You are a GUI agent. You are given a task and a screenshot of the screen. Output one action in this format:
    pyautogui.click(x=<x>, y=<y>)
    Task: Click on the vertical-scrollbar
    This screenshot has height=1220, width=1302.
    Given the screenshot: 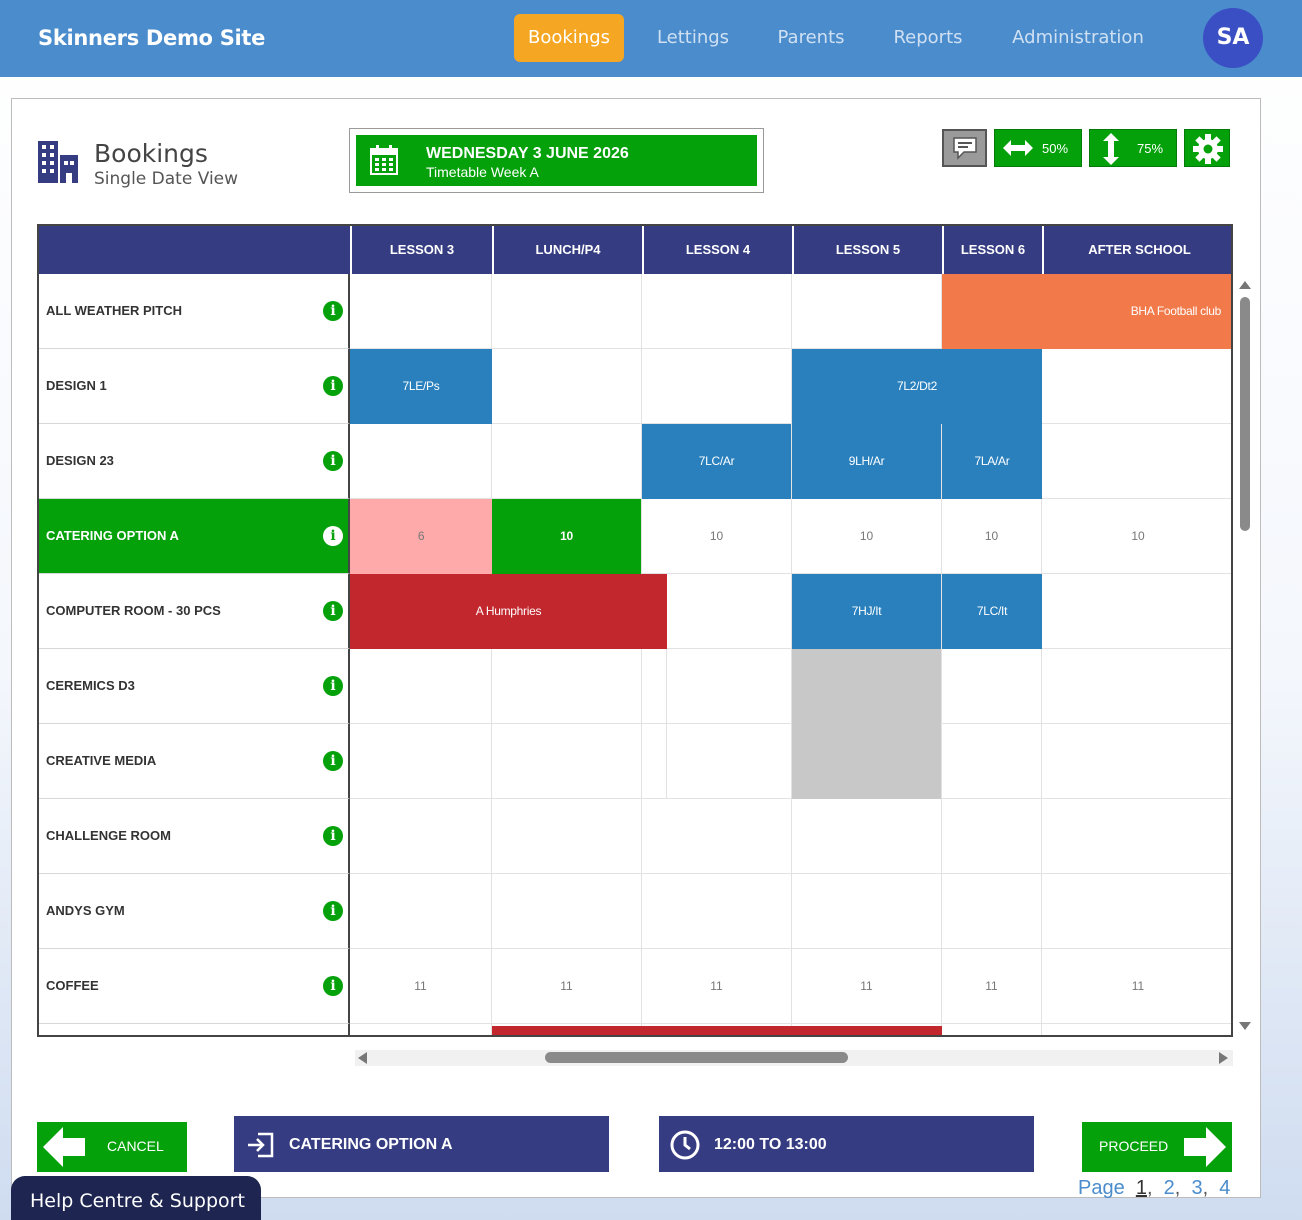 What is the action you would take?
    pyautogui.click(x=1245, y=658)
    